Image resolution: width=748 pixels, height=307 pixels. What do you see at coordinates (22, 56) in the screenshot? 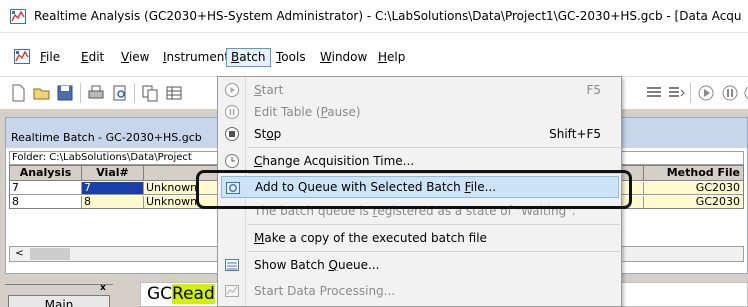
I see `app-menu-icon` at bounding box center [22, 56].